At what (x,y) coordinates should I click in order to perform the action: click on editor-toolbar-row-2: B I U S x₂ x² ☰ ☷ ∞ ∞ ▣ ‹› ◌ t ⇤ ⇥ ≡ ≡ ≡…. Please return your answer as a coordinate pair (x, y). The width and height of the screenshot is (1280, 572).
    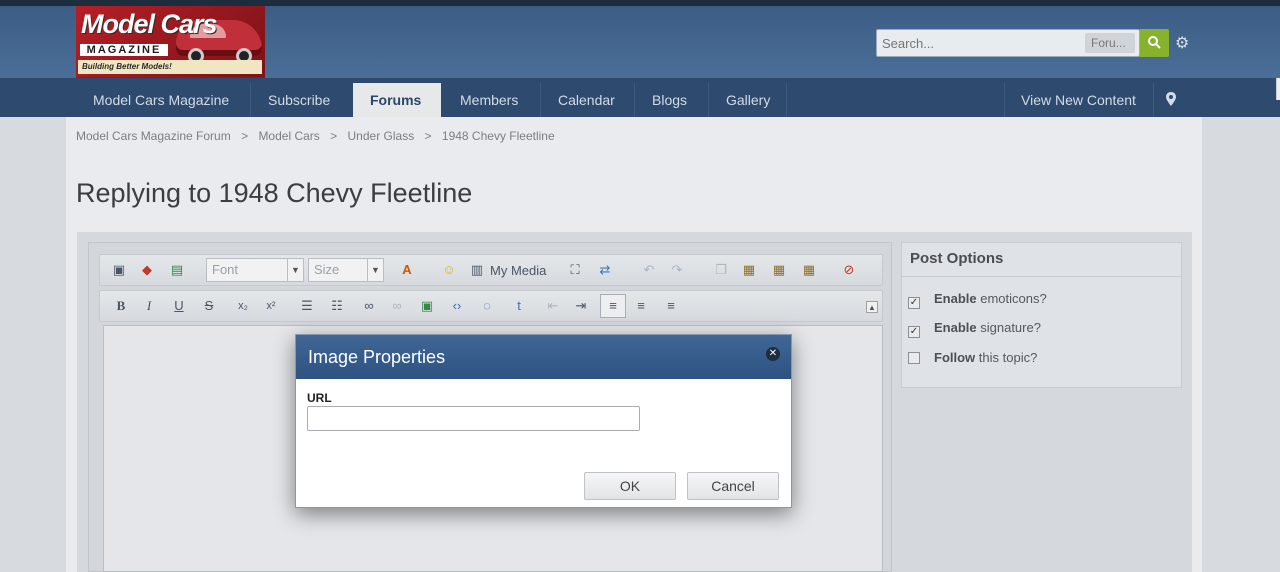
    Looking at the image, I should click on (491, 306).